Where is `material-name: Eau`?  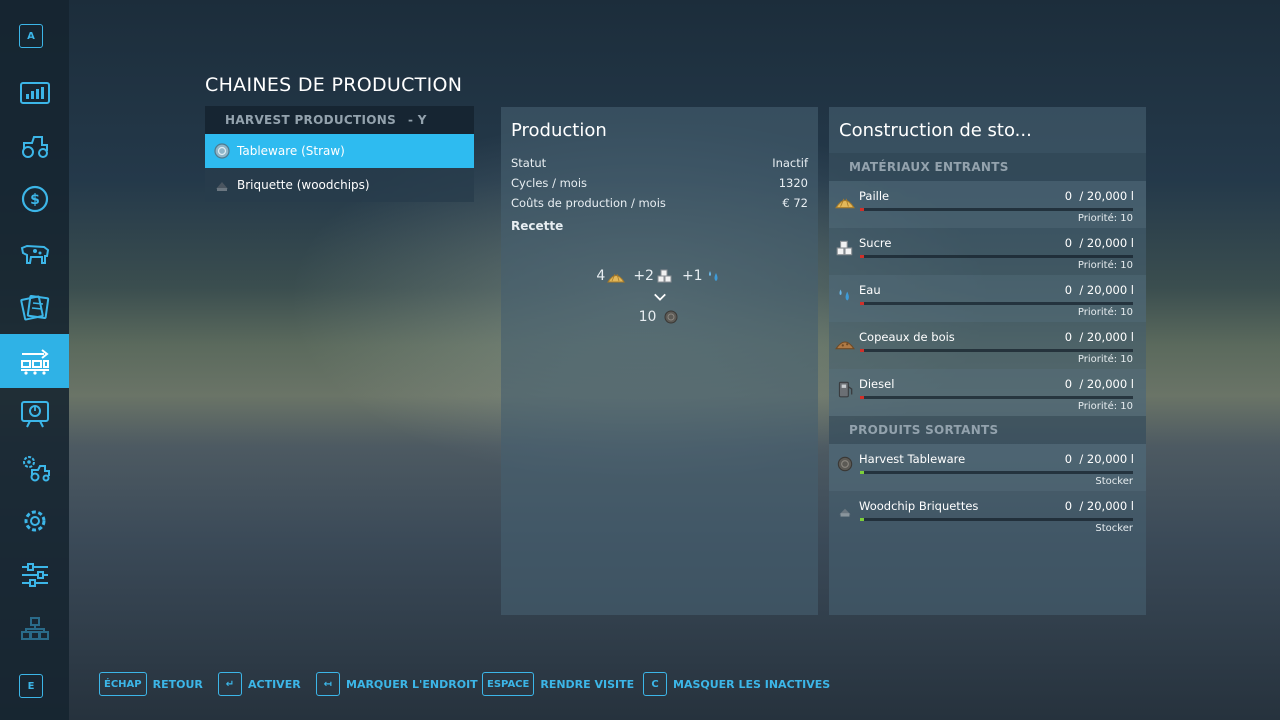 material-name: Eau is located at coordinates (870, 290).